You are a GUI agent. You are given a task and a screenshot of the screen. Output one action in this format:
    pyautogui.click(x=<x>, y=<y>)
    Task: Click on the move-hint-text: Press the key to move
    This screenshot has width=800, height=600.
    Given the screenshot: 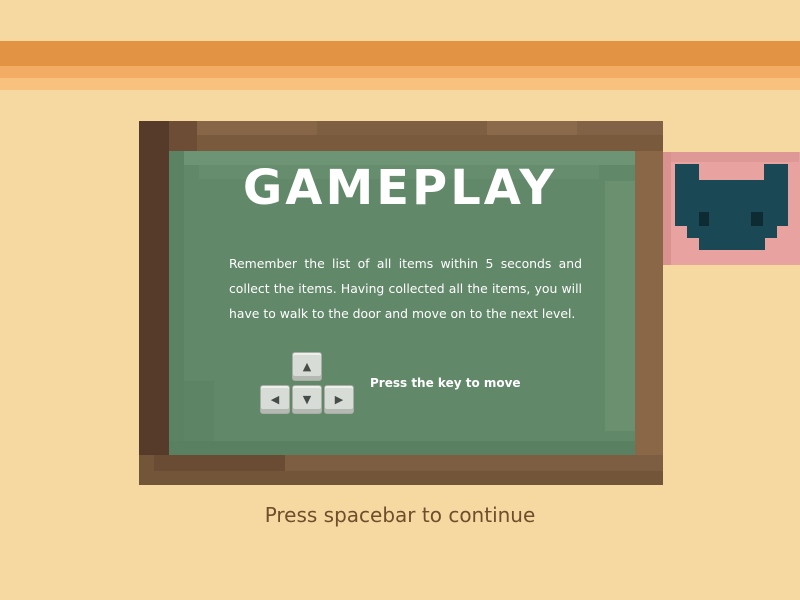 What is the action you would take?
    pyautogui.click(x=445, y=383)
    